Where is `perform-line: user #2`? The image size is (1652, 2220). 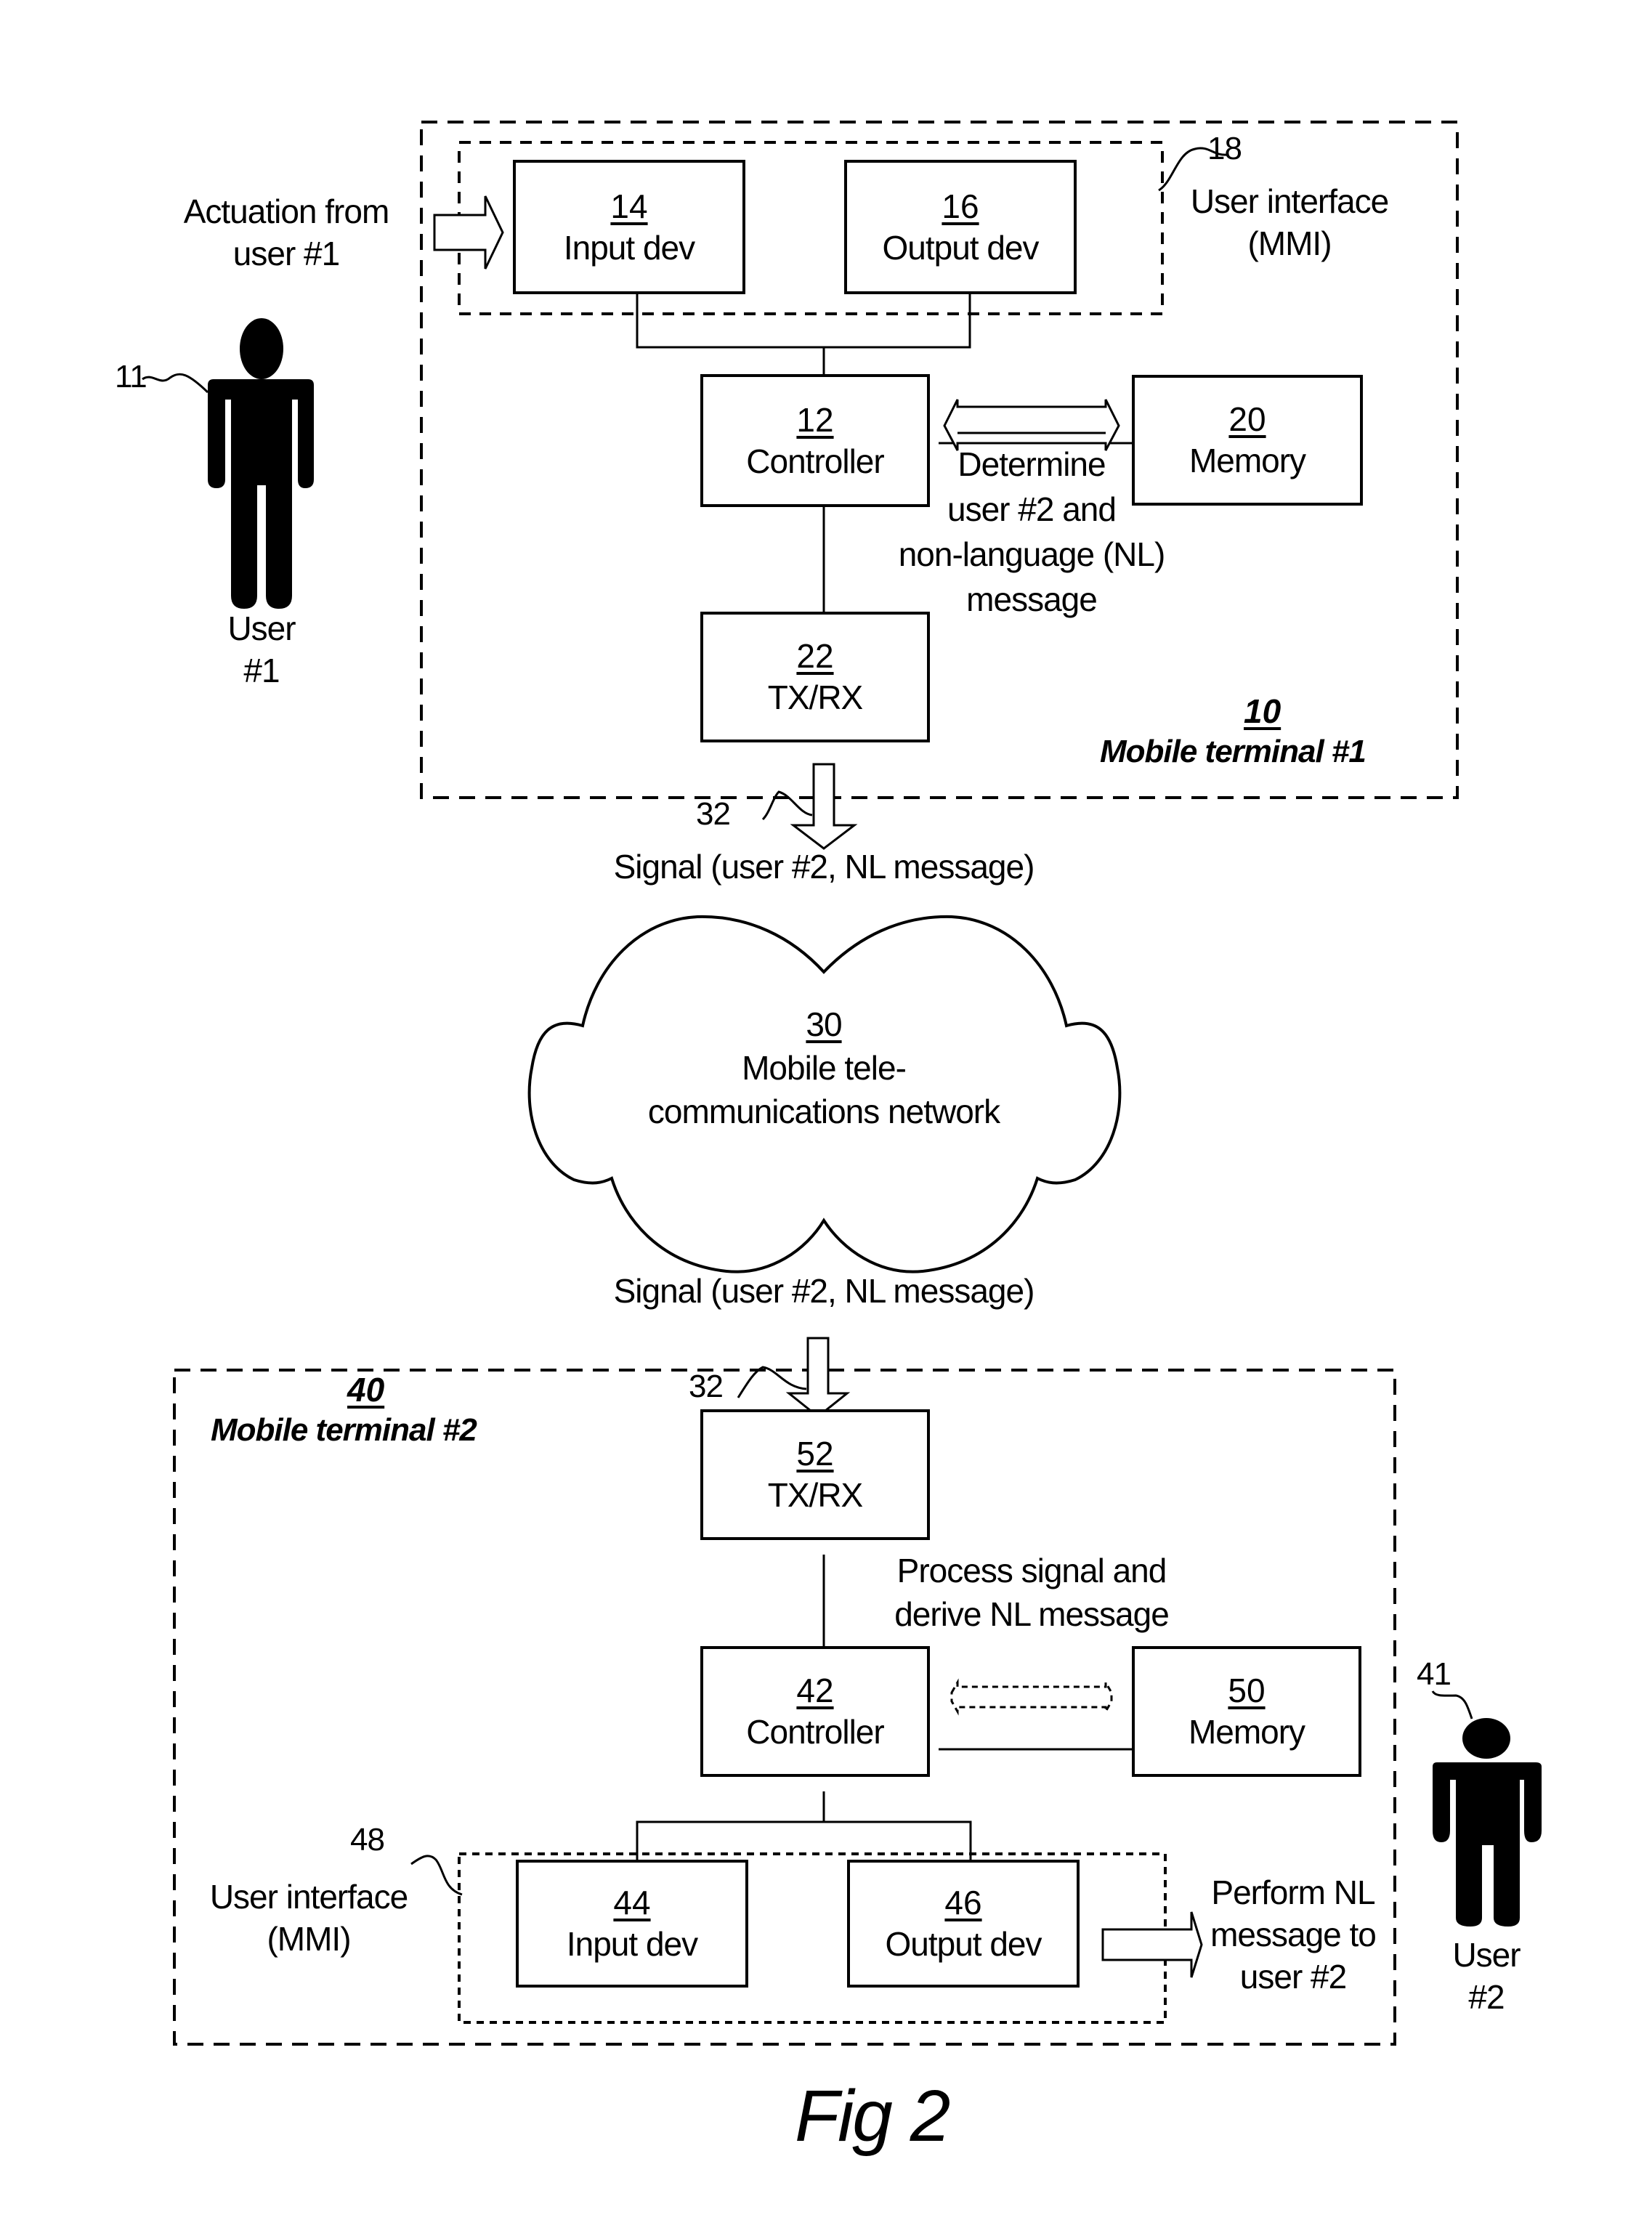 perform-line: user #2 is located at coordinates (1293, 1977).